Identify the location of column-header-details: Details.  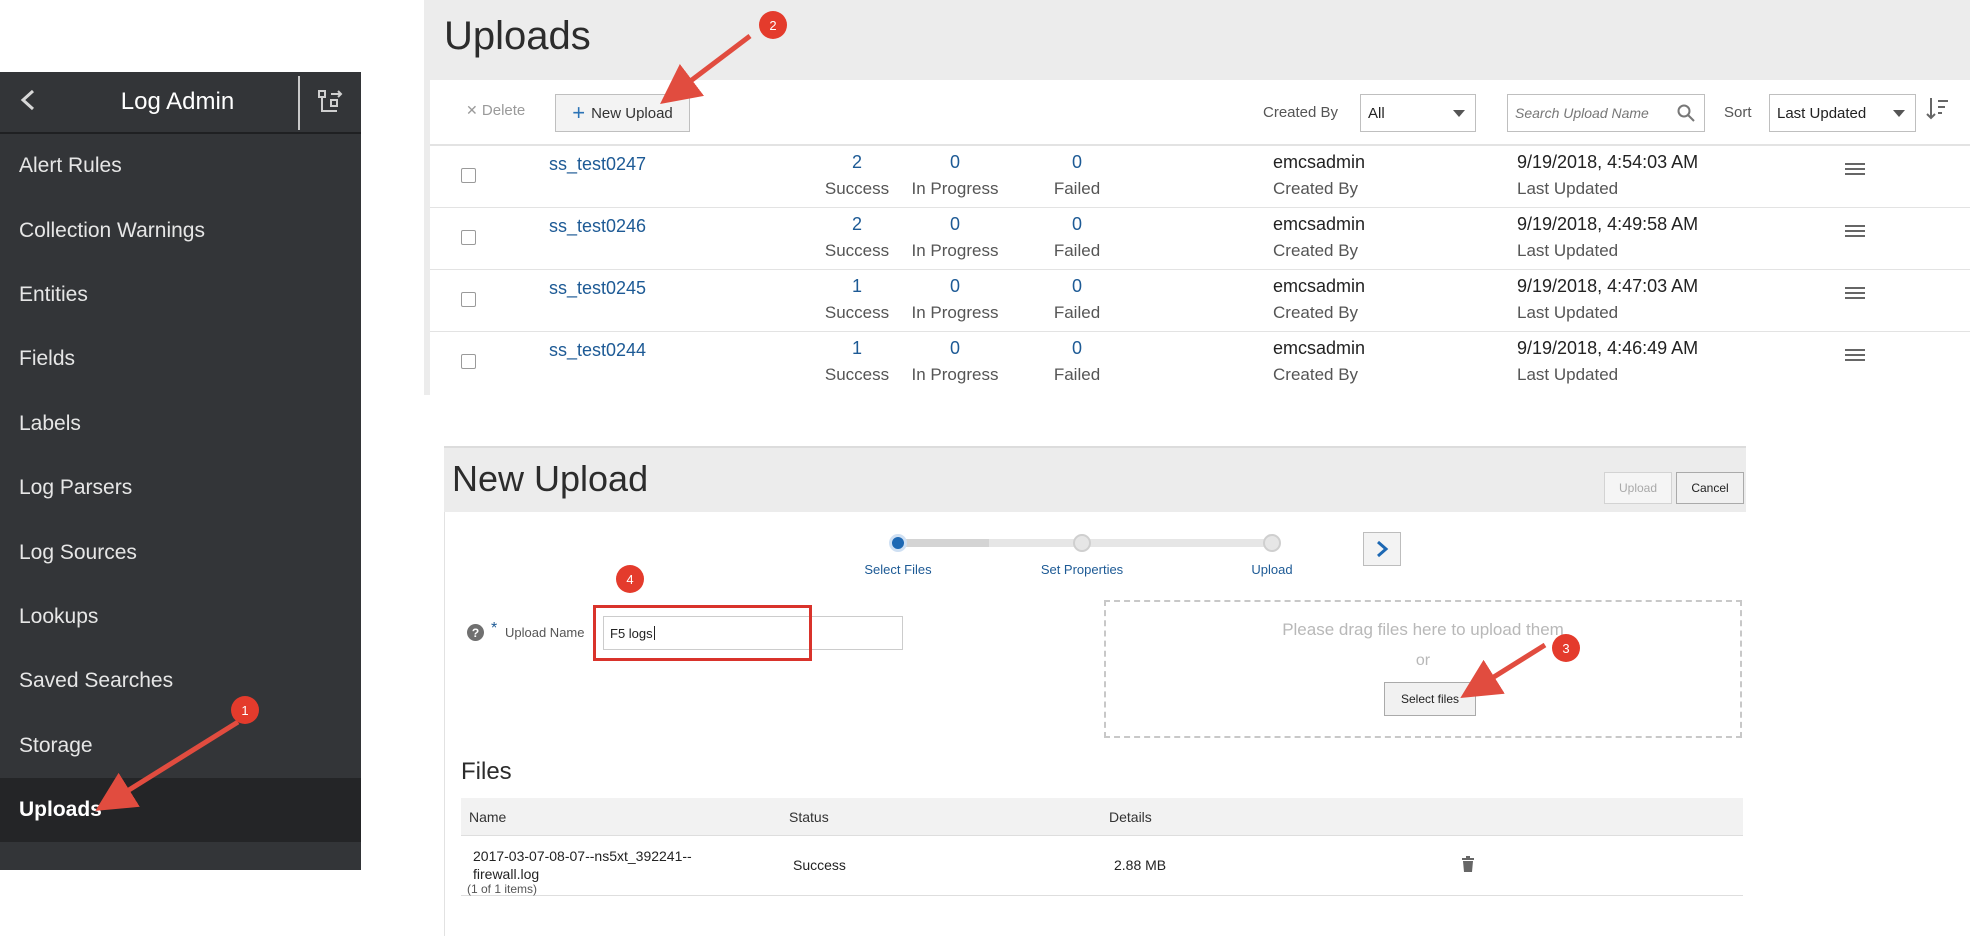
(1130, 817).